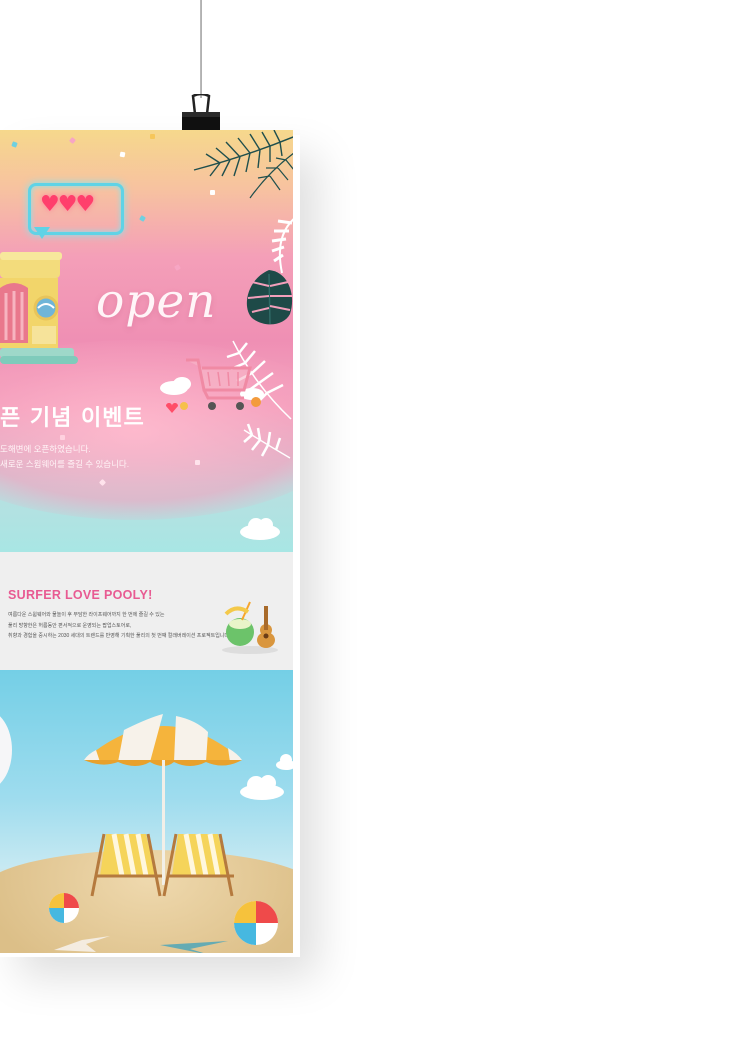 The image size is (750, 1060). Describe the element at coordinates (42, 233) in the screenshot. I see `chat-bubble-tail` at that location.